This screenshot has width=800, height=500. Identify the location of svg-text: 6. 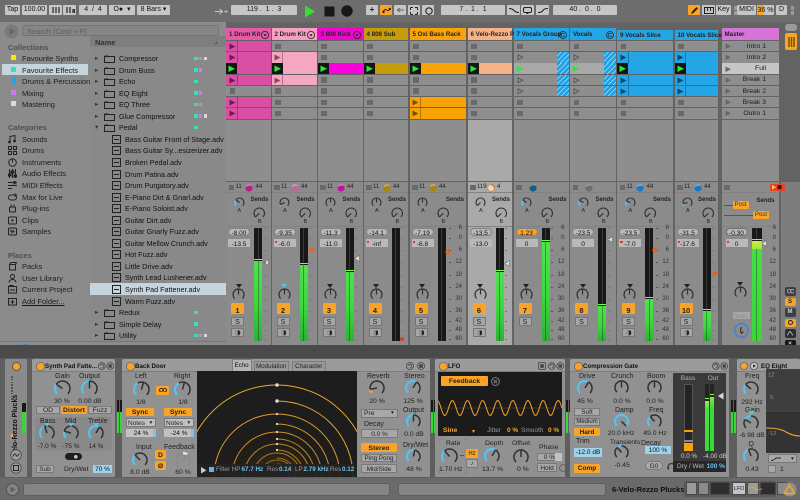
(771, 398).